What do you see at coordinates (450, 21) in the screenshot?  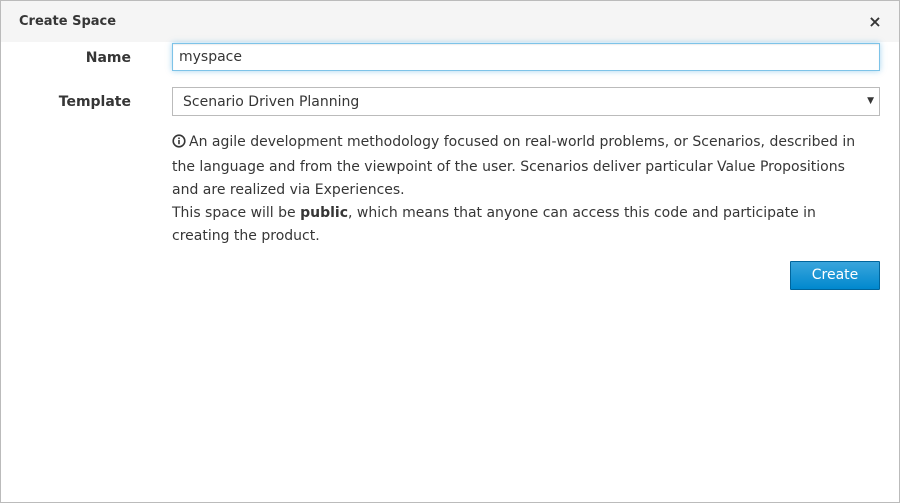 I see `dialog-header: Create Space ×` at bounding box center [450, 21].